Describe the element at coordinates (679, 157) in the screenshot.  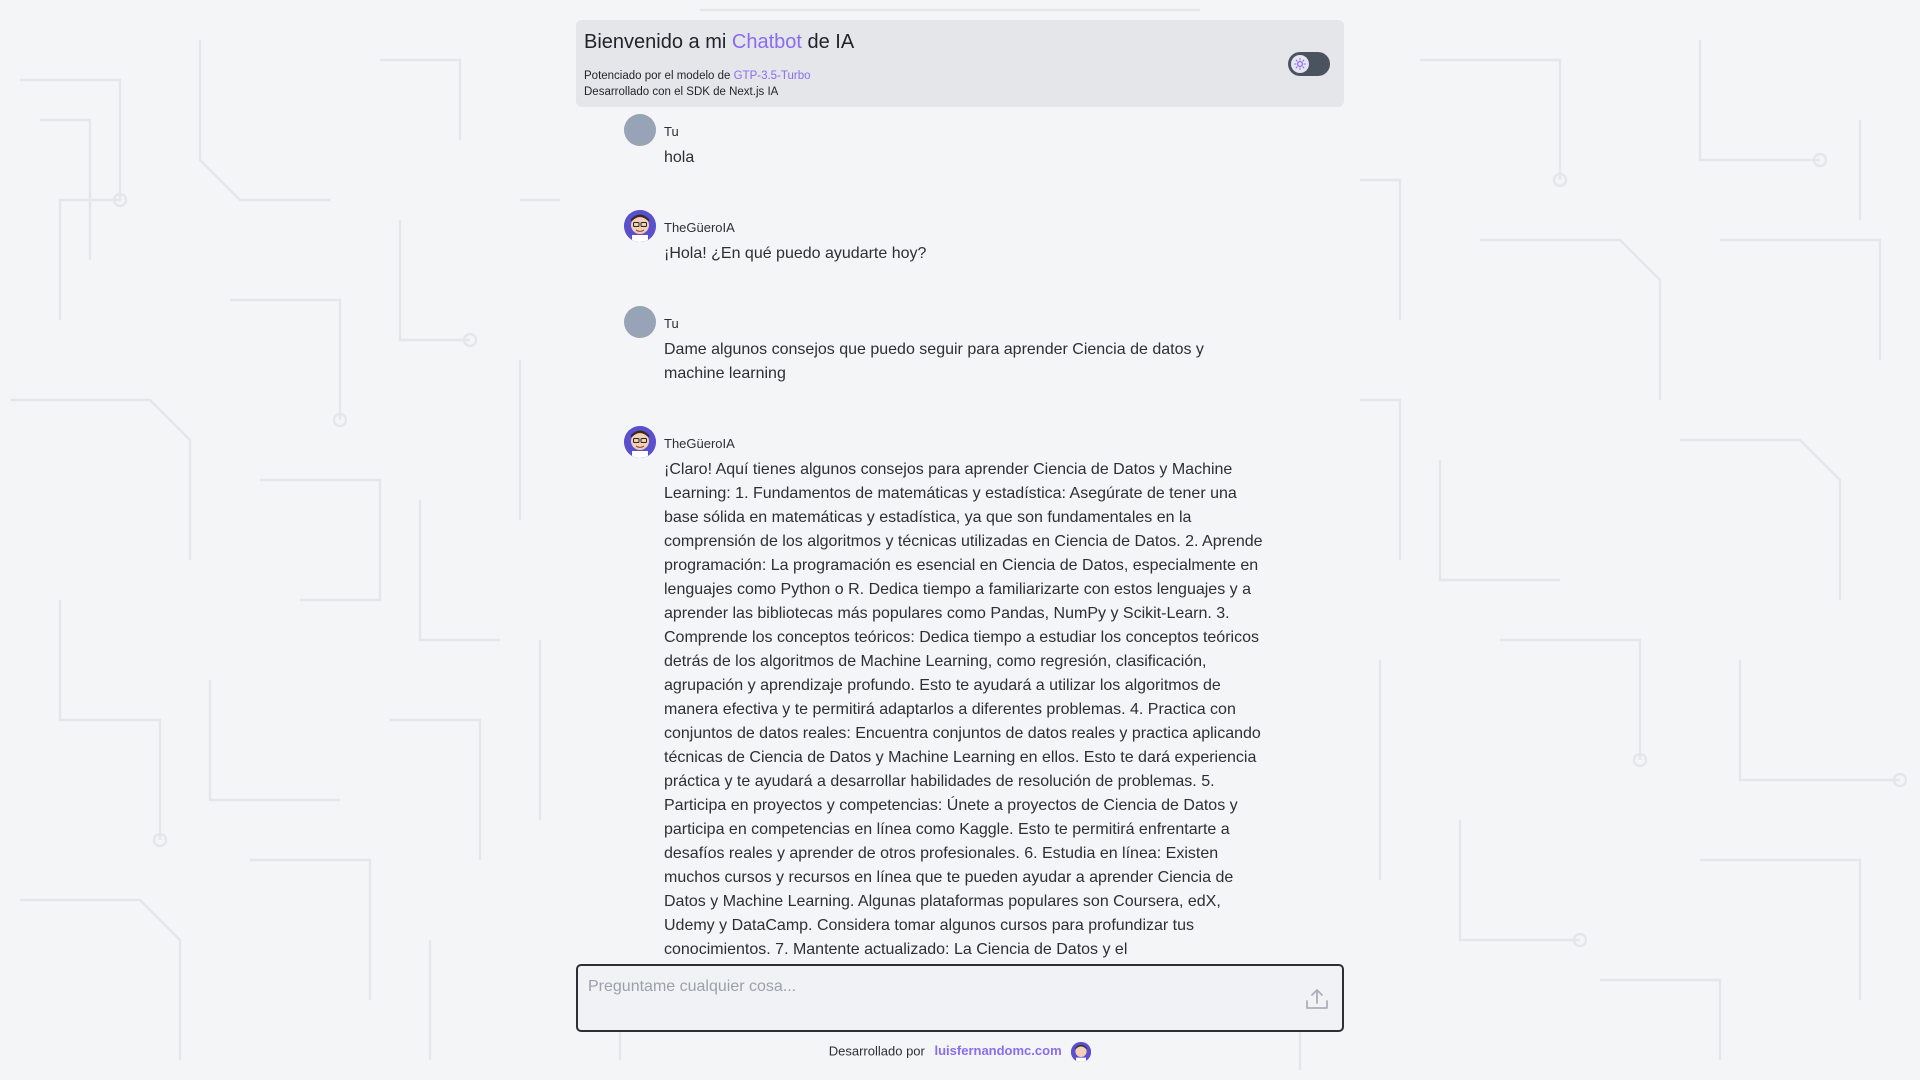
I see `message-text: hola` at that location.